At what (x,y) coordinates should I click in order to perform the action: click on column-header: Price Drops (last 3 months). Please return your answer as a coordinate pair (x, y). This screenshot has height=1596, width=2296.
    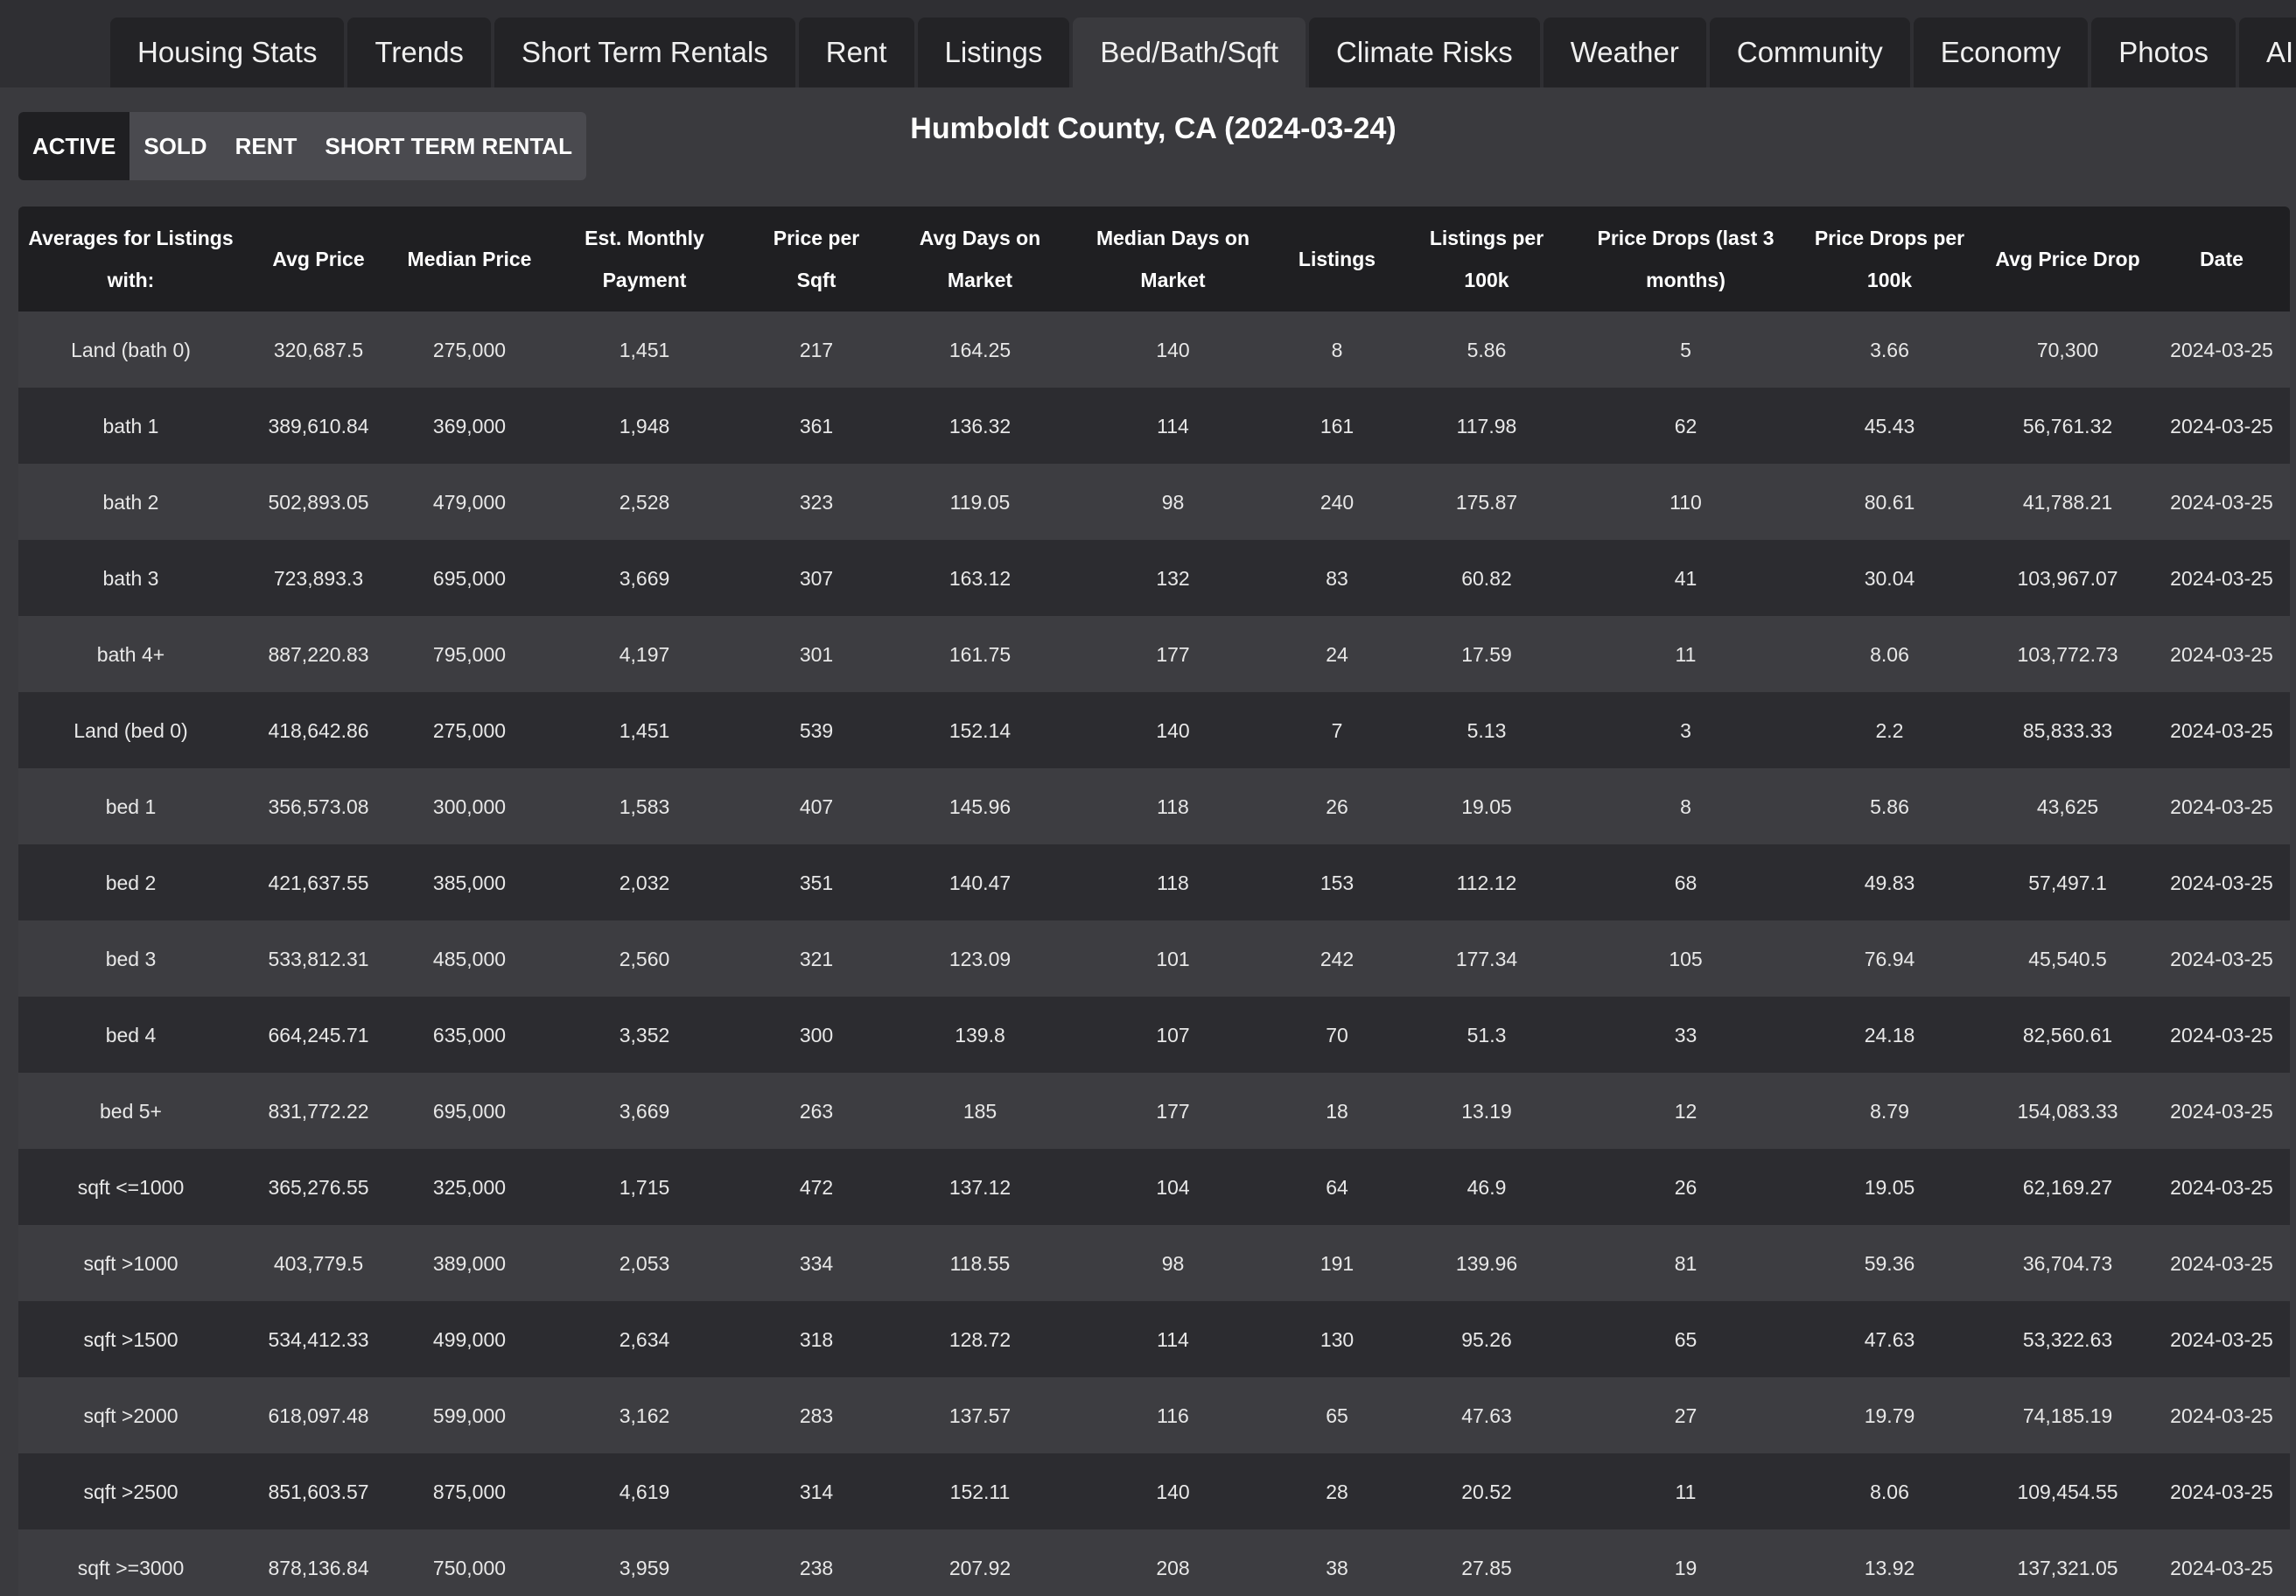
    Looking at the image, I should click on (1685, 259).